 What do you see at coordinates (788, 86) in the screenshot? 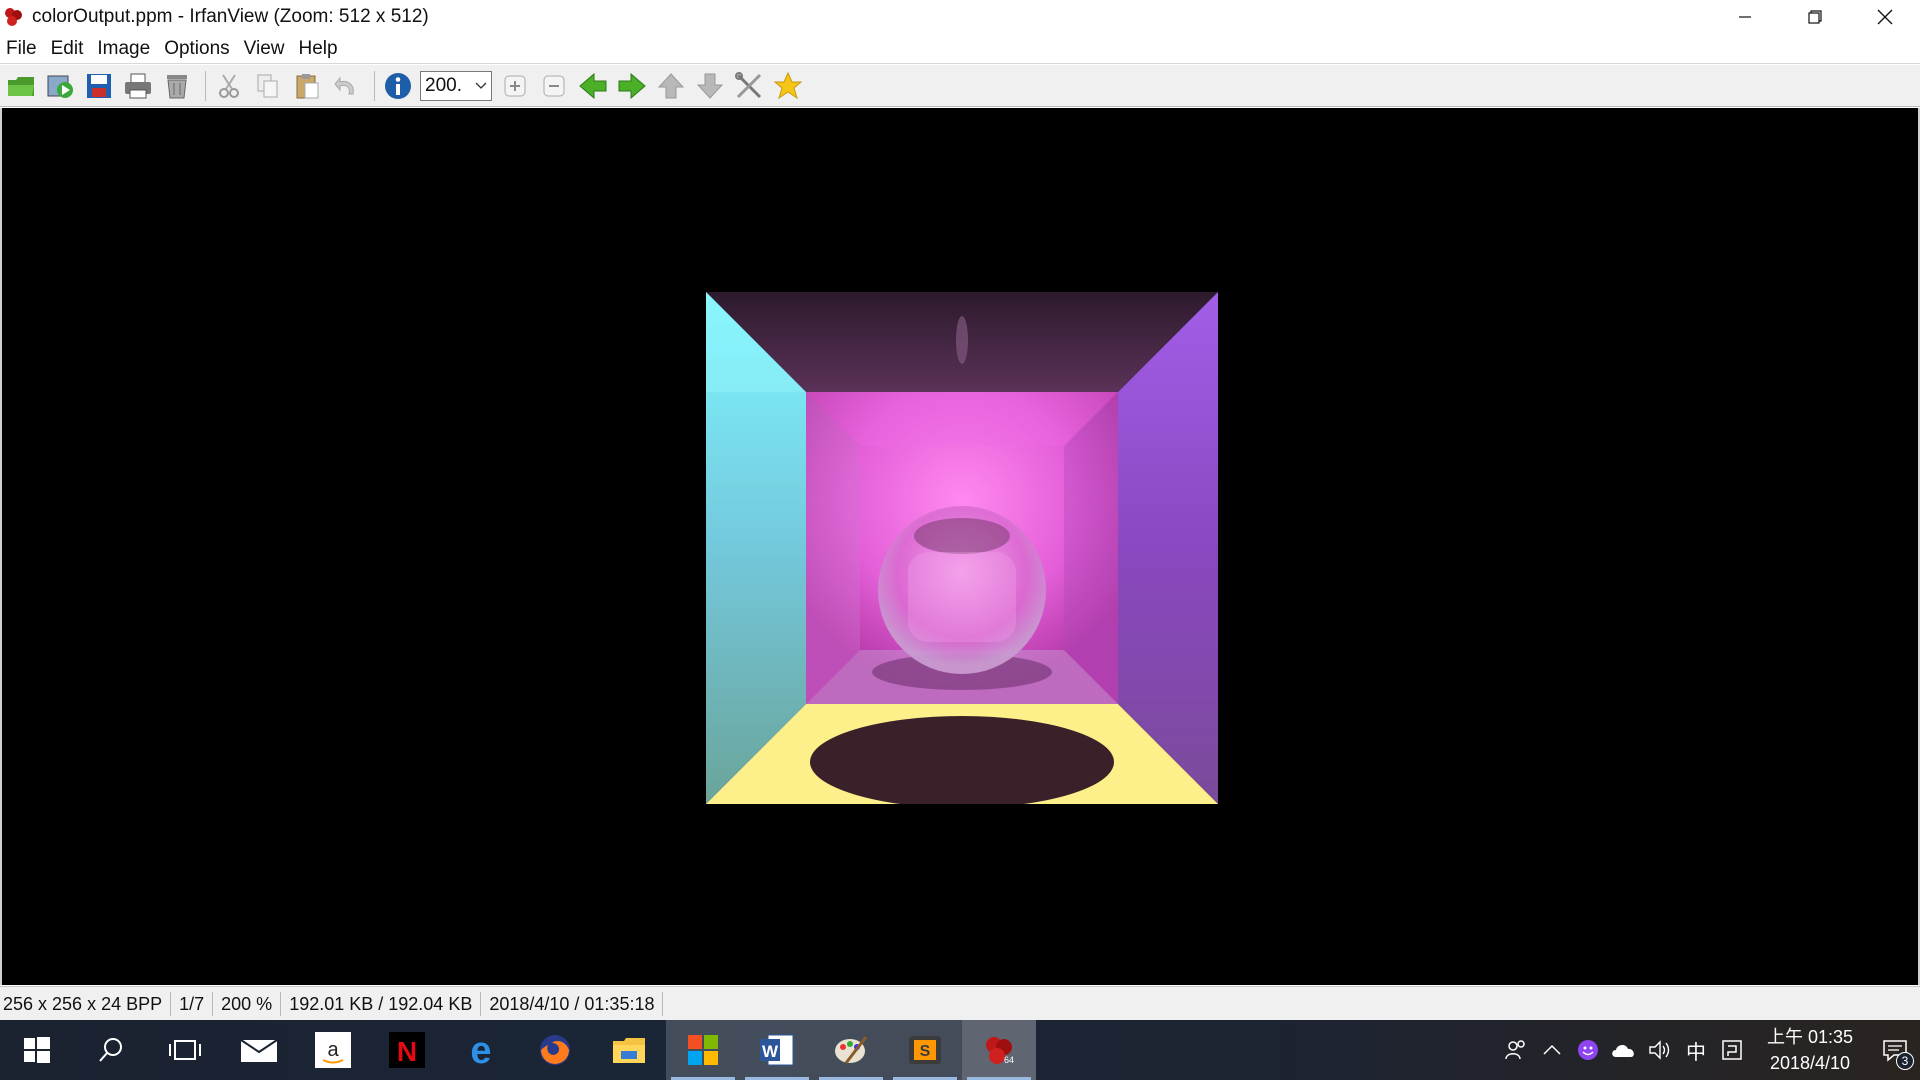
I see `favorite-icon` at bounding box center [788, 86].